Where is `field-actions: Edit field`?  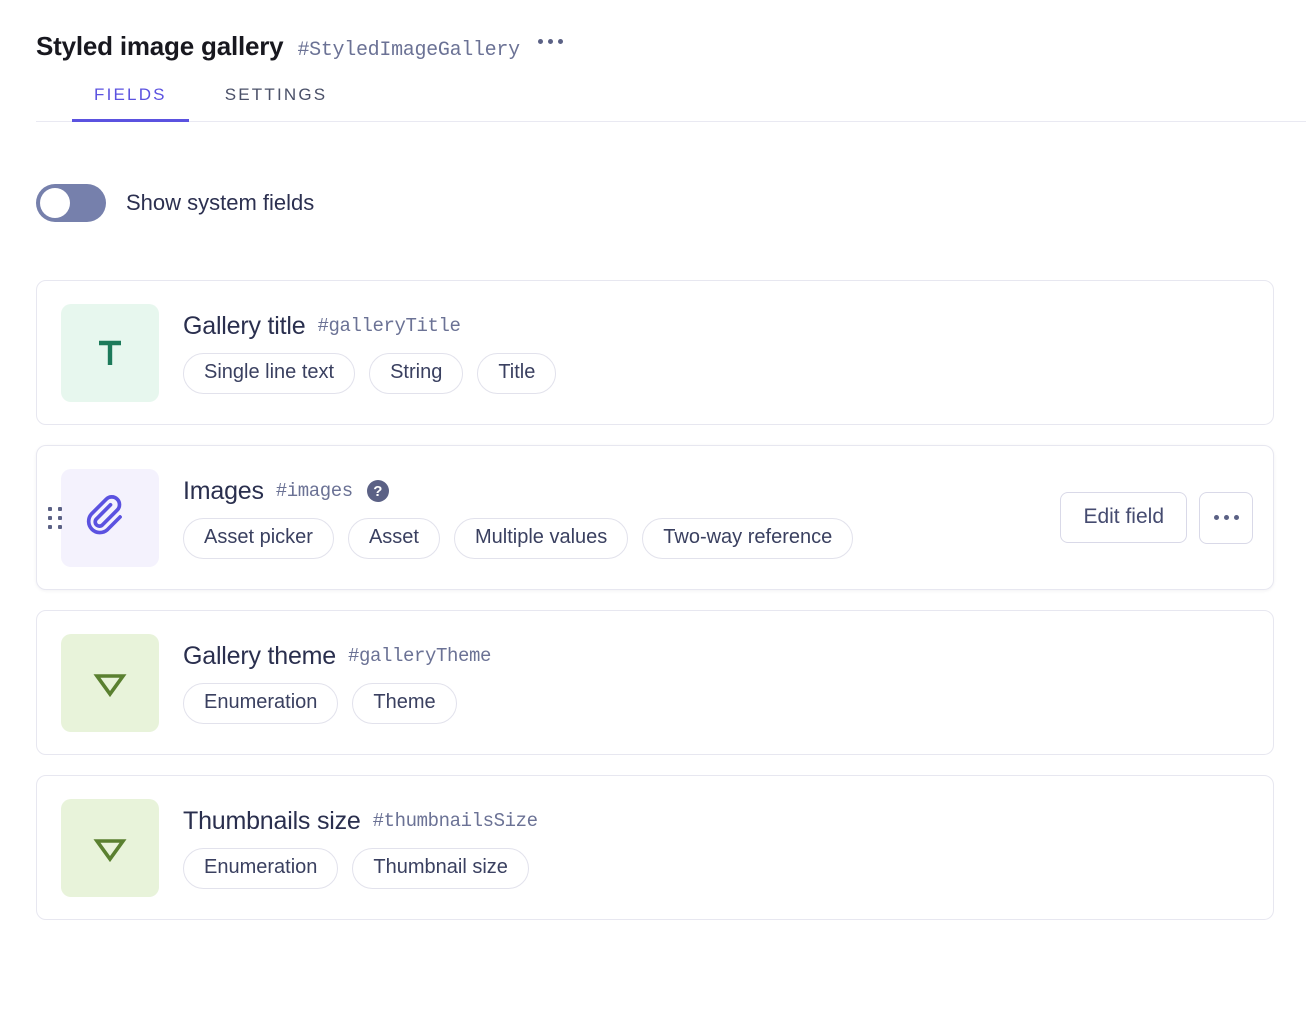
field-actions: Edit field is located at coordinates (1156, 517).